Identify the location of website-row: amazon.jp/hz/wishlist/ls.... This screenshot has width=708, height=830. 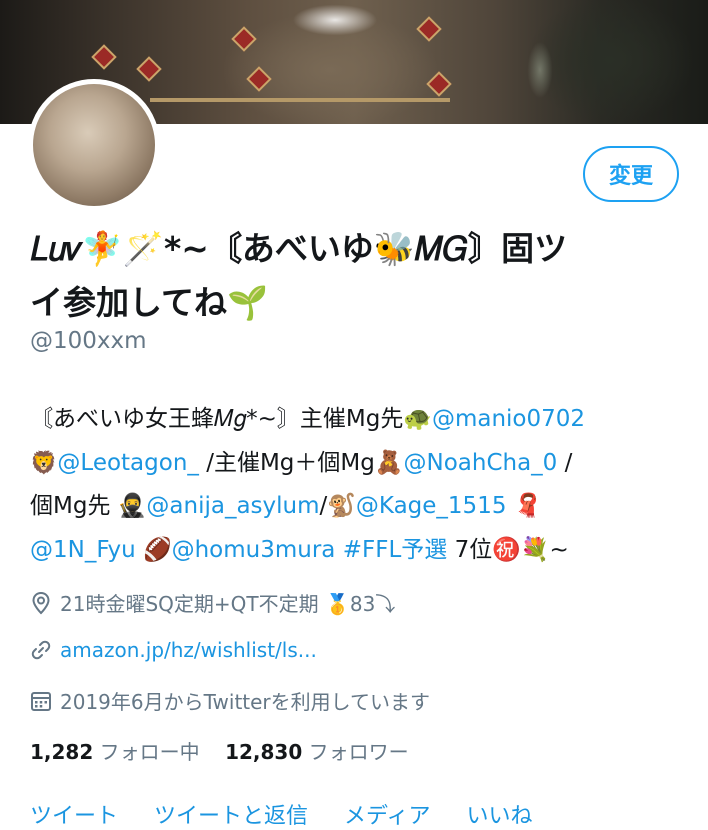
(173, 650).